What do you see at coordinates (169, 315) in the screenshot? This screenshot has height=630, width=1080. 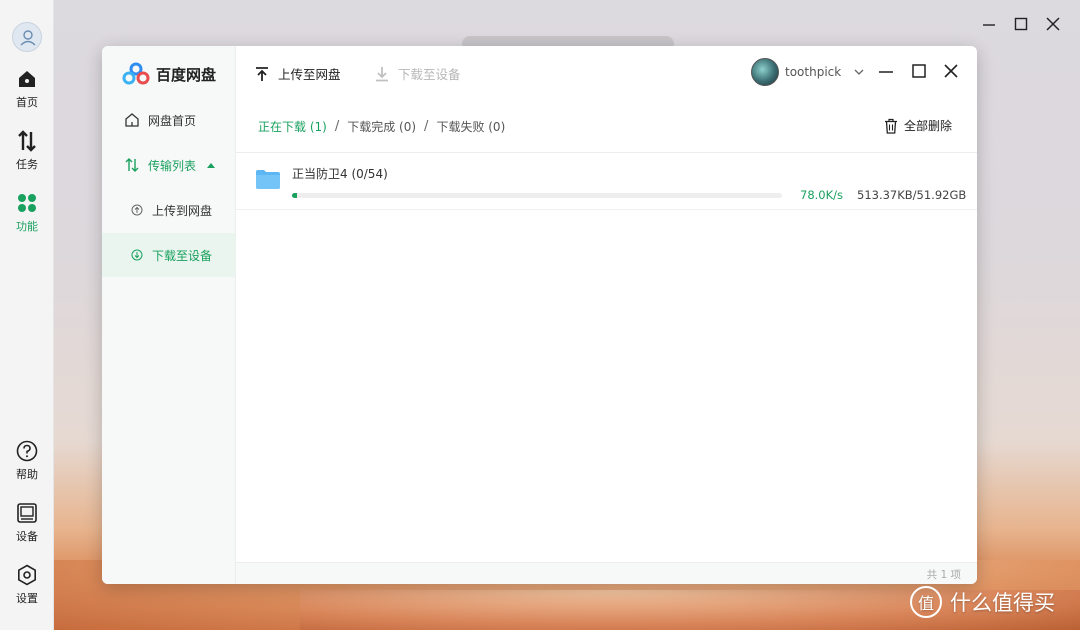 I see `app-sidebar: 百度网盘 网盘首页 传输列表 上传到网盘 下载至设备` at bounding box center [169, 315].